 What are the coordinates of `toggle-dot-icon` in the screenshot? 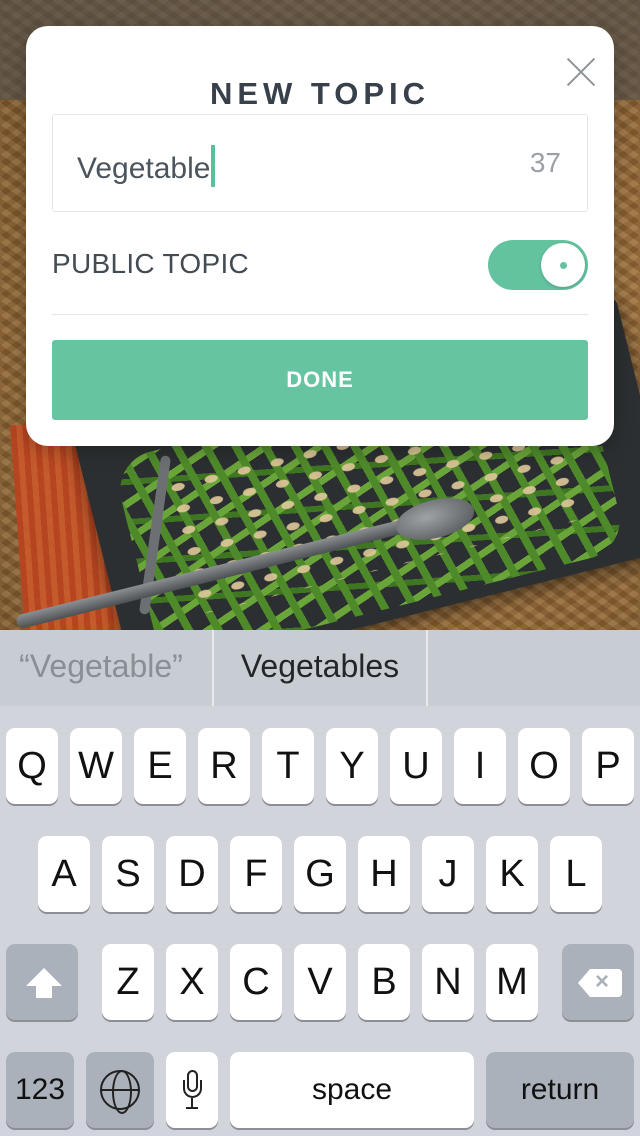 It's located at (563, 265).